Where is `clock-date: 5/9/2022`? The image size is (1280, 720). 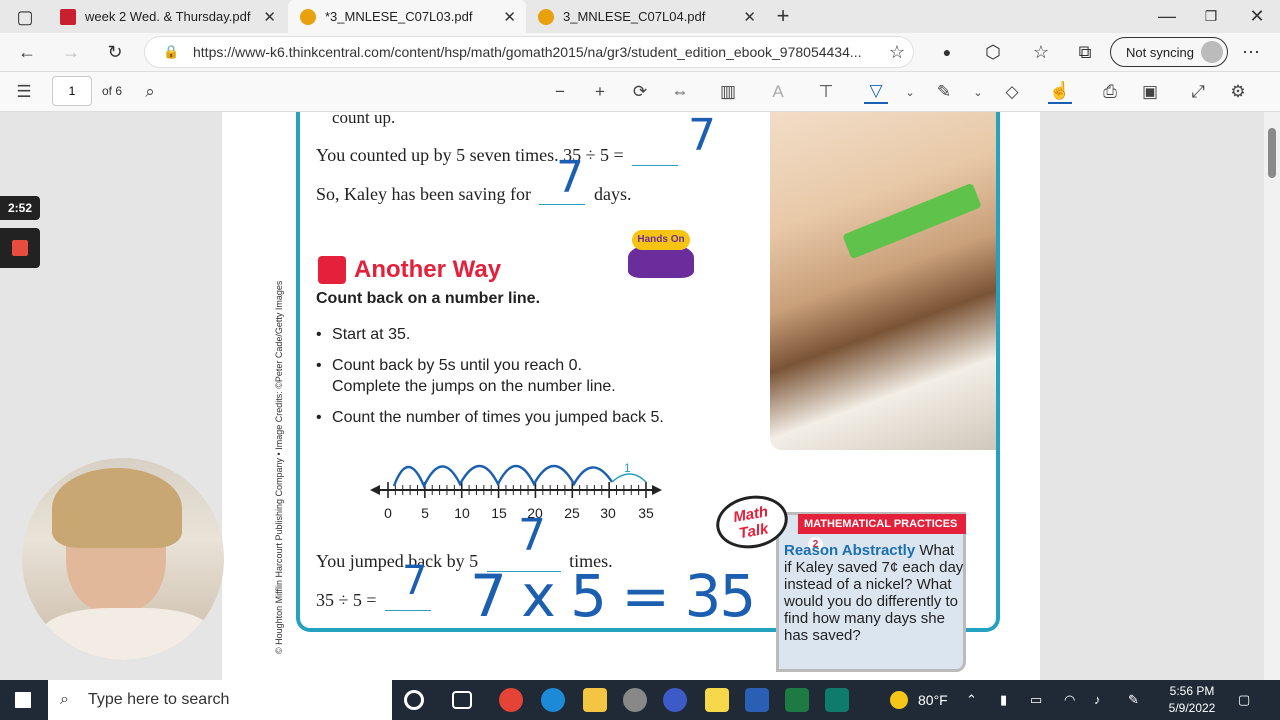 clock-date: 5/9/2022 is located at coordinates (1192, 708).